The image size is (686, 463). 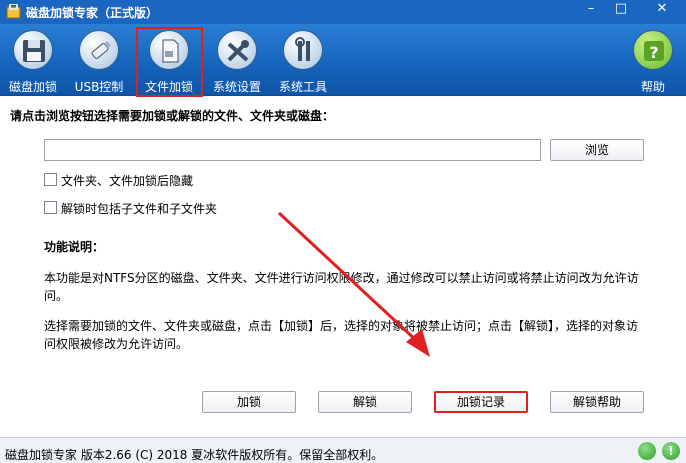 What do you see at coordinates (33, 50) in the screenshot?
I see `floppy-disk-icon` at bounding box center [33, 50].